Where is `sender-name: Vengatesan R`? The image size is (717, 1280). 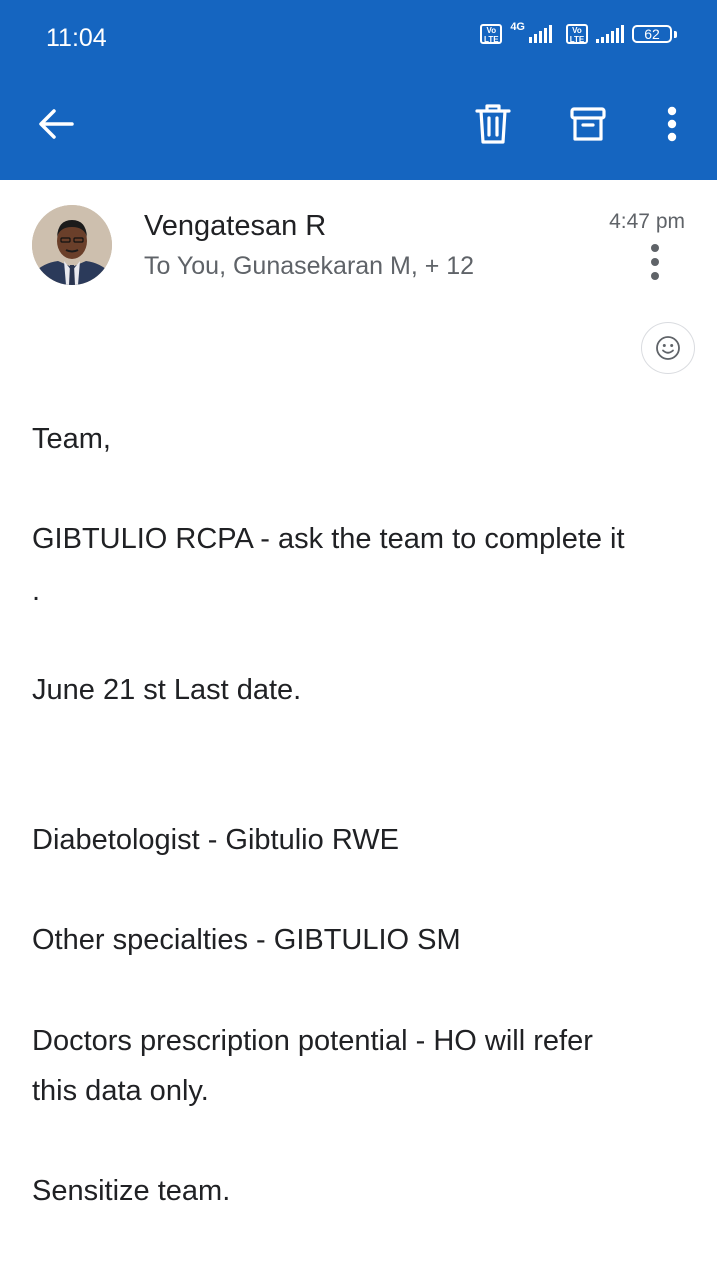 sender-name: Vengatesan R is located at coordinates (235, 226).